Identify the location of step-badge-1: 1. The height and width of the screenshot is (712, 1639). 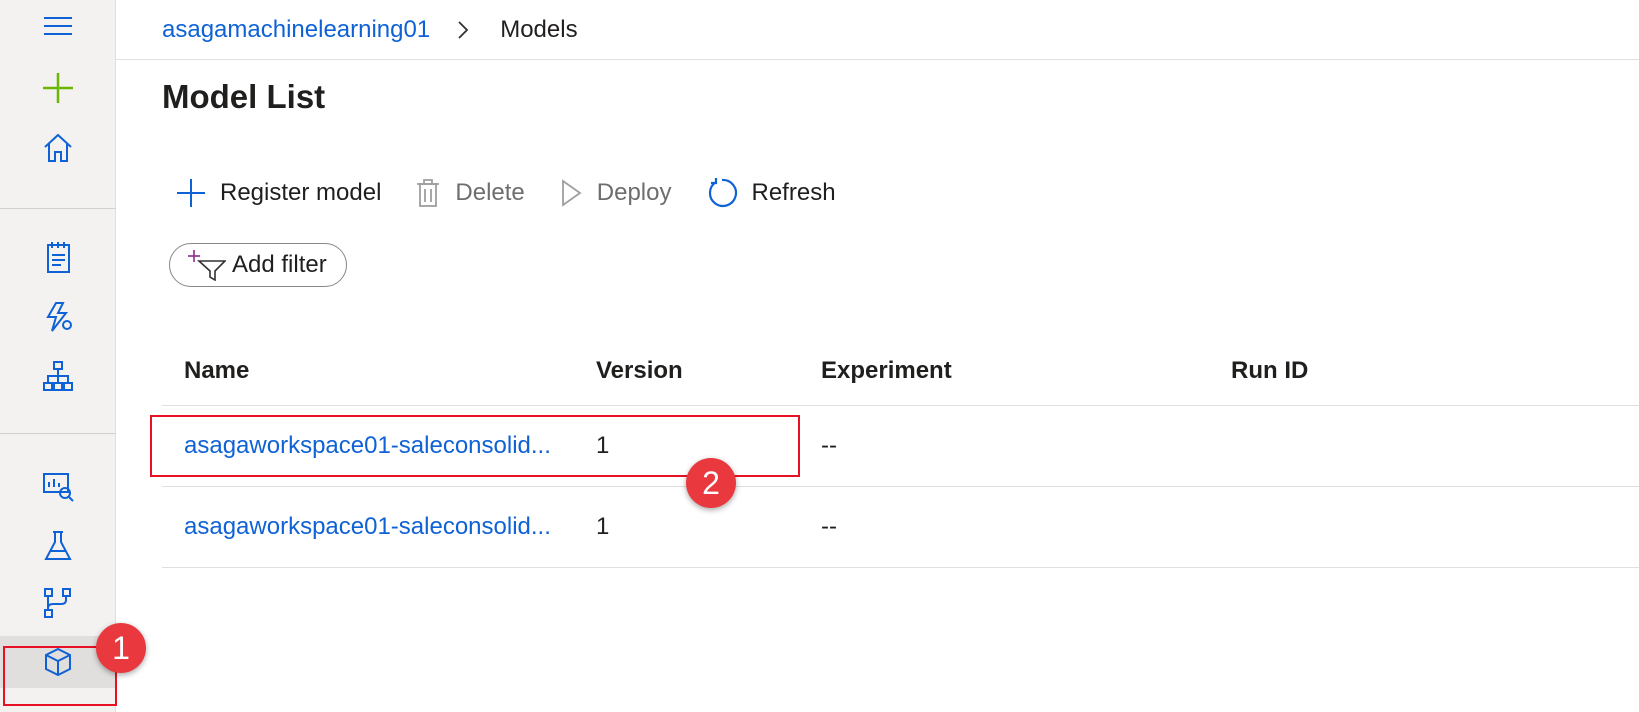
(121, 648).